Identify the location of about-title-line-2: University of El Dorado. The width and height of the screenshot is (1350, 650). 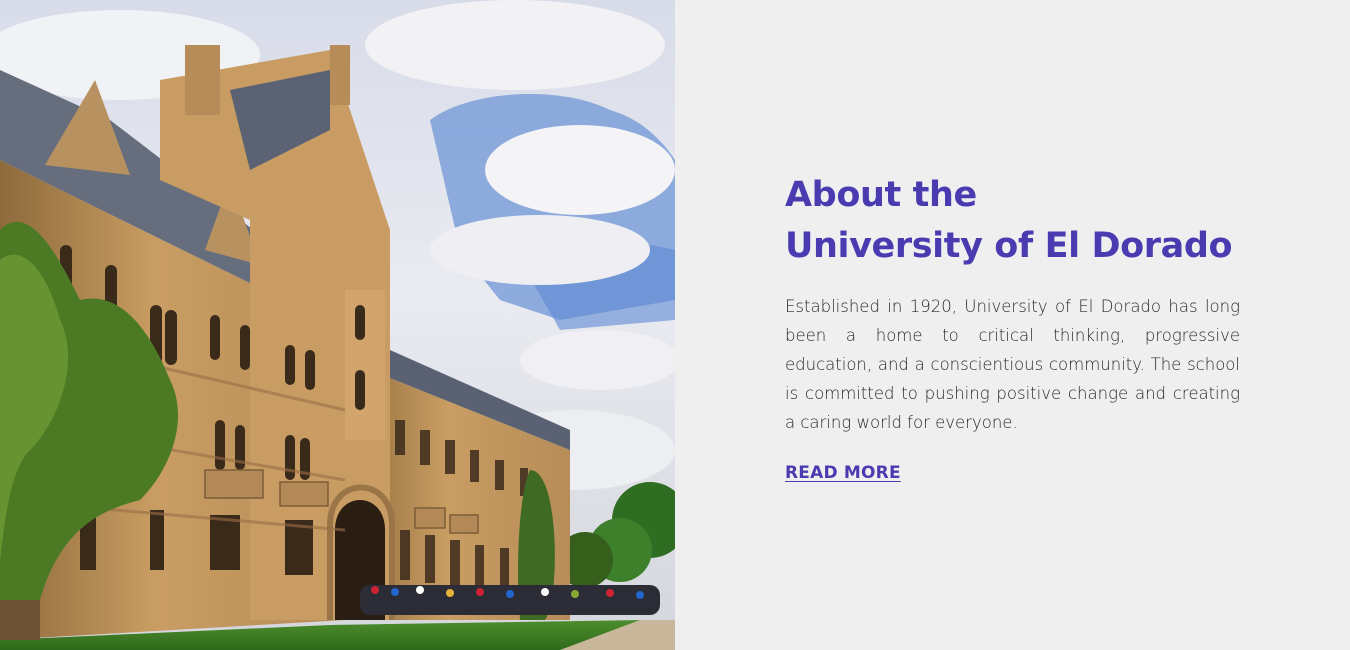
(1009, 246).